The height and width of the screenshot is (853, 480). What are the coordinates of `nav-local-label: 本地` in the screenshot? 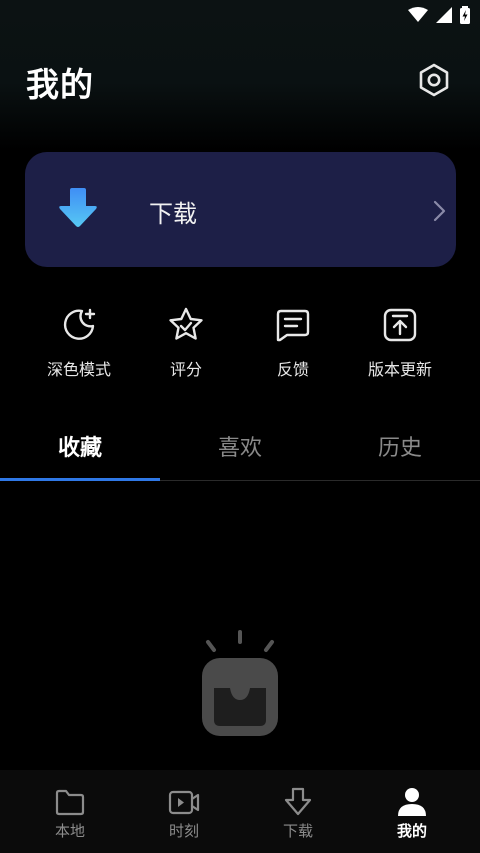 It's located at (69, 831).